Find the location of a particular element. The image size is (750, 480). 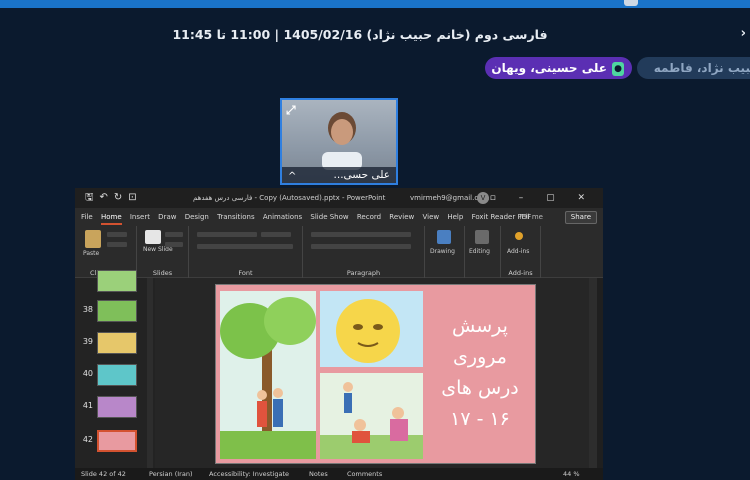

ribbon-group-addins: Add-ins Add-ins is located at coordinates (521, 252).